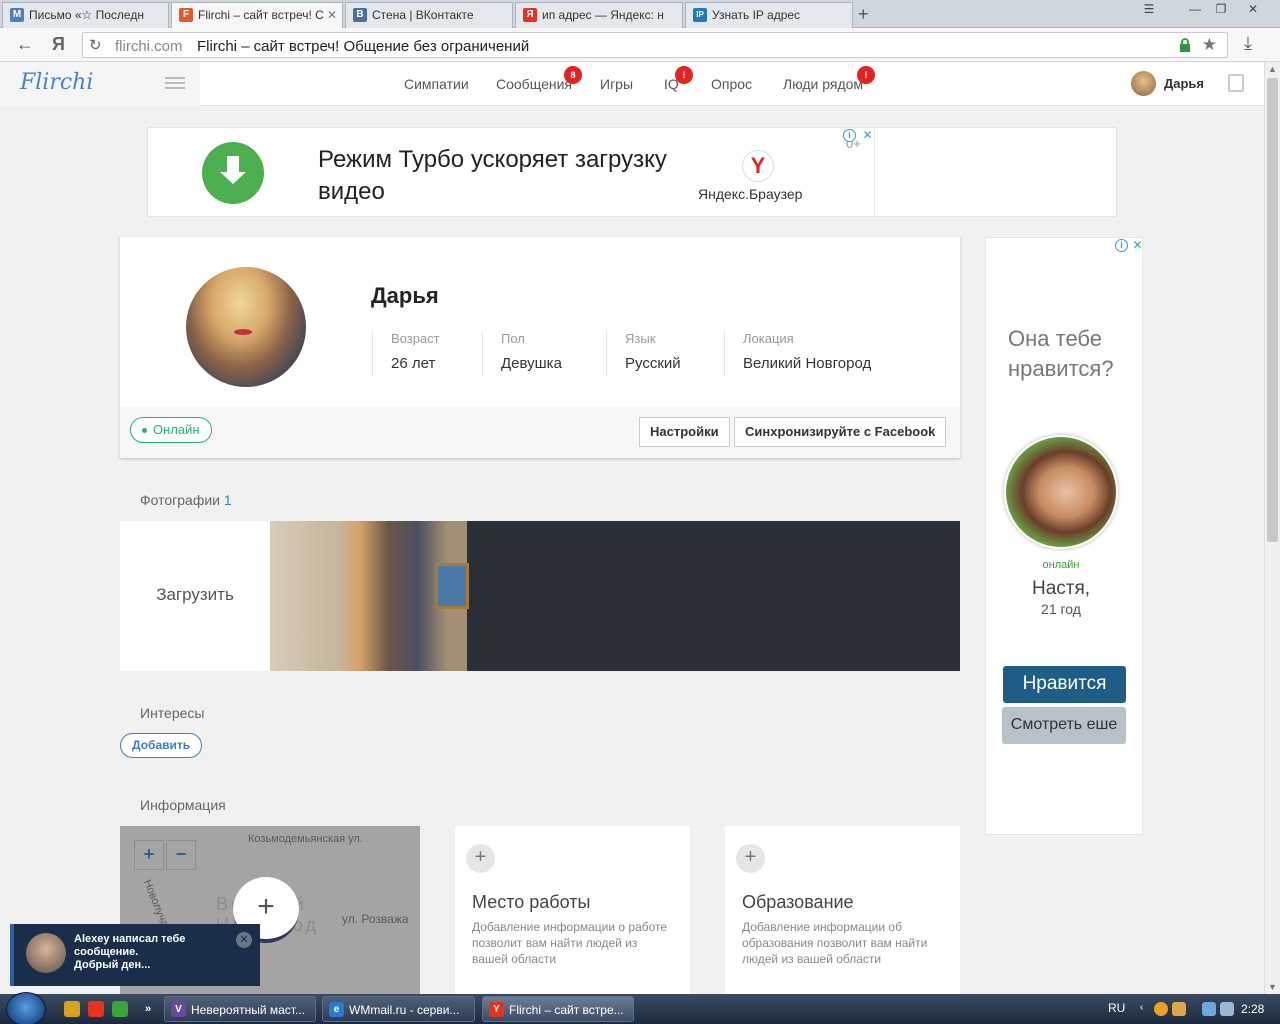 This screenshot has width=1280, height=1024. I want to click on browser-menu-icon: ☰, so click(1149, 9).